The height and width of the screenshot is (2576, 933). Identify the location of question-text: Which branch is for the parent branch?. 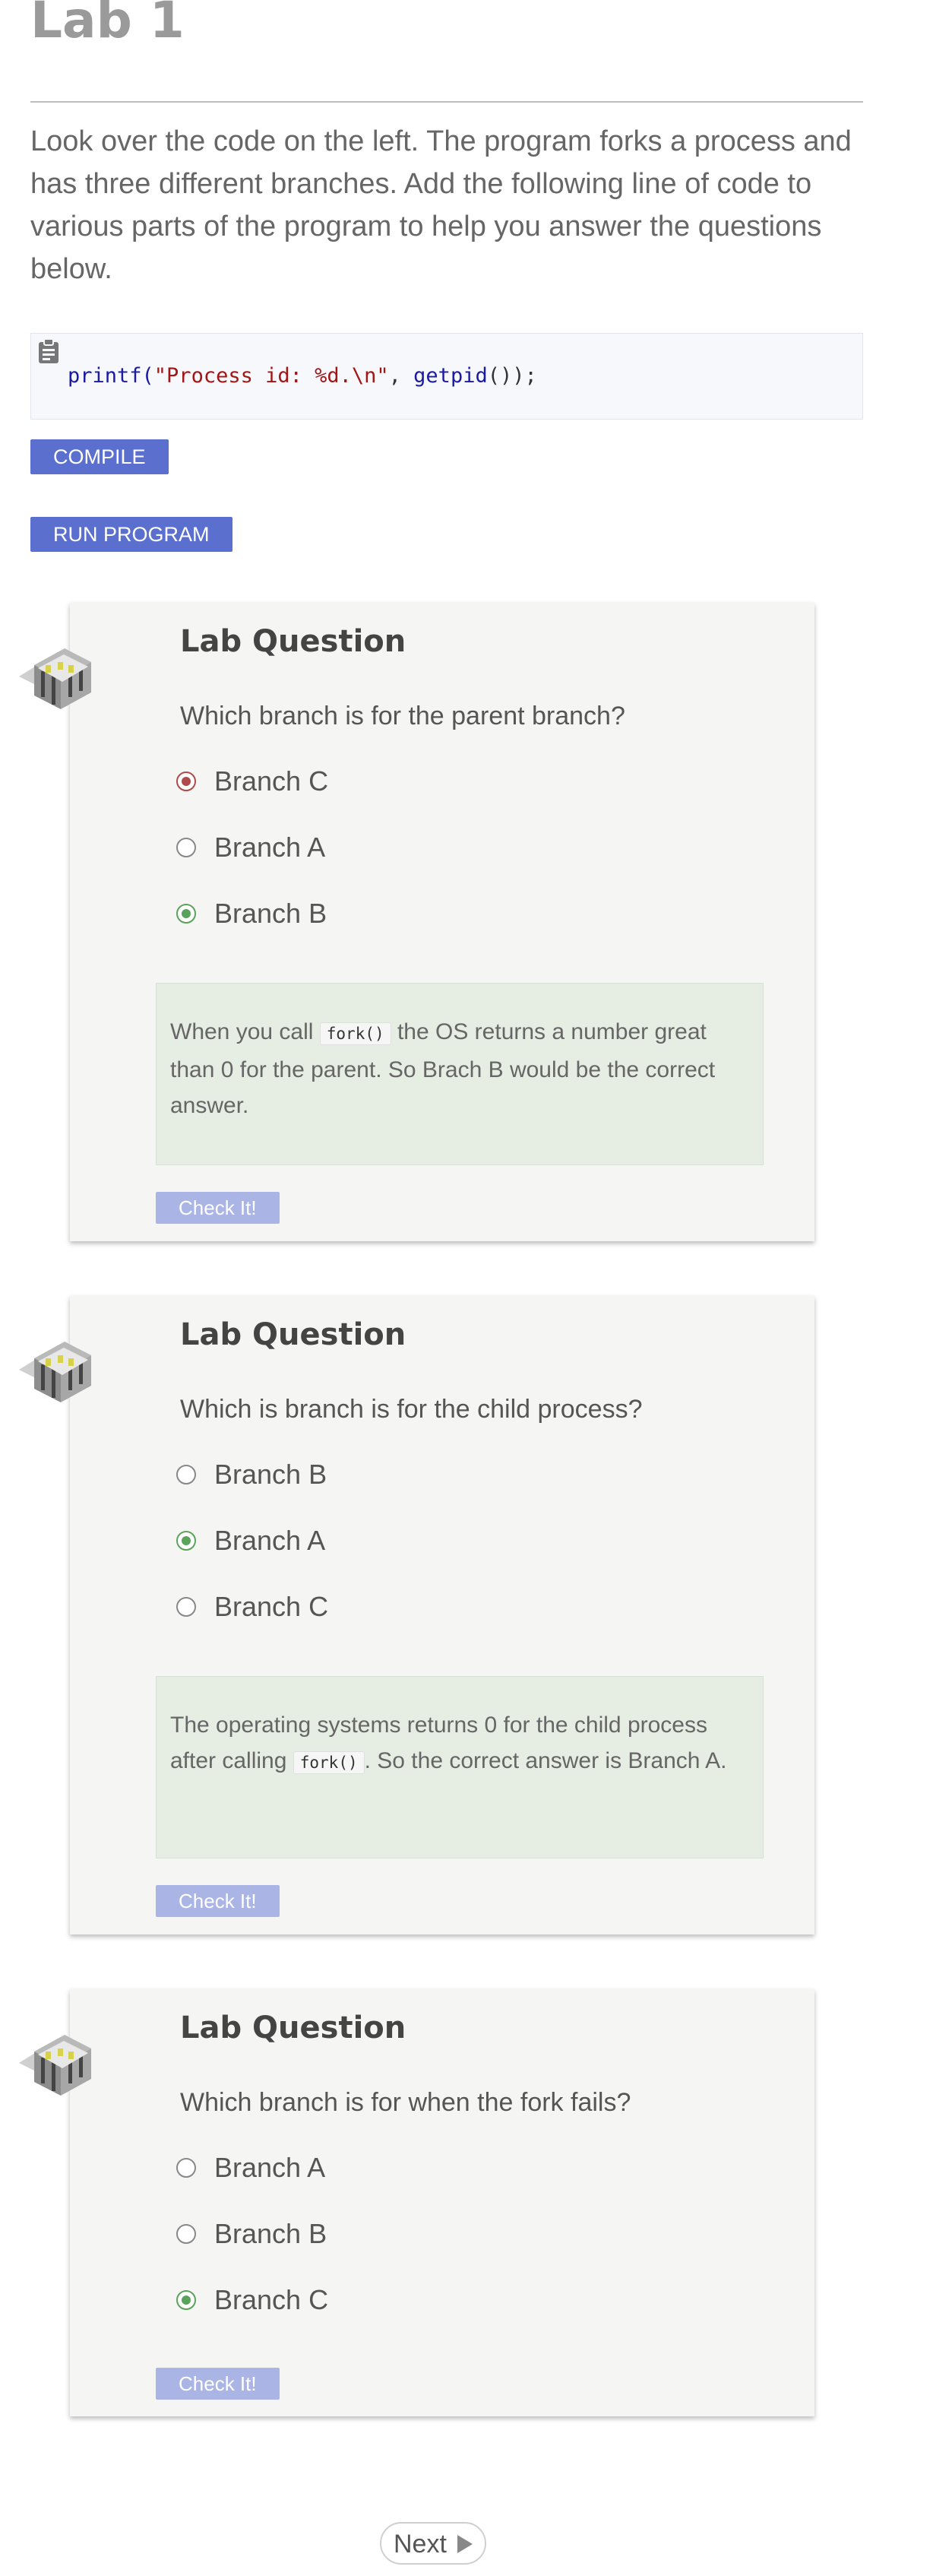
(402, 716).